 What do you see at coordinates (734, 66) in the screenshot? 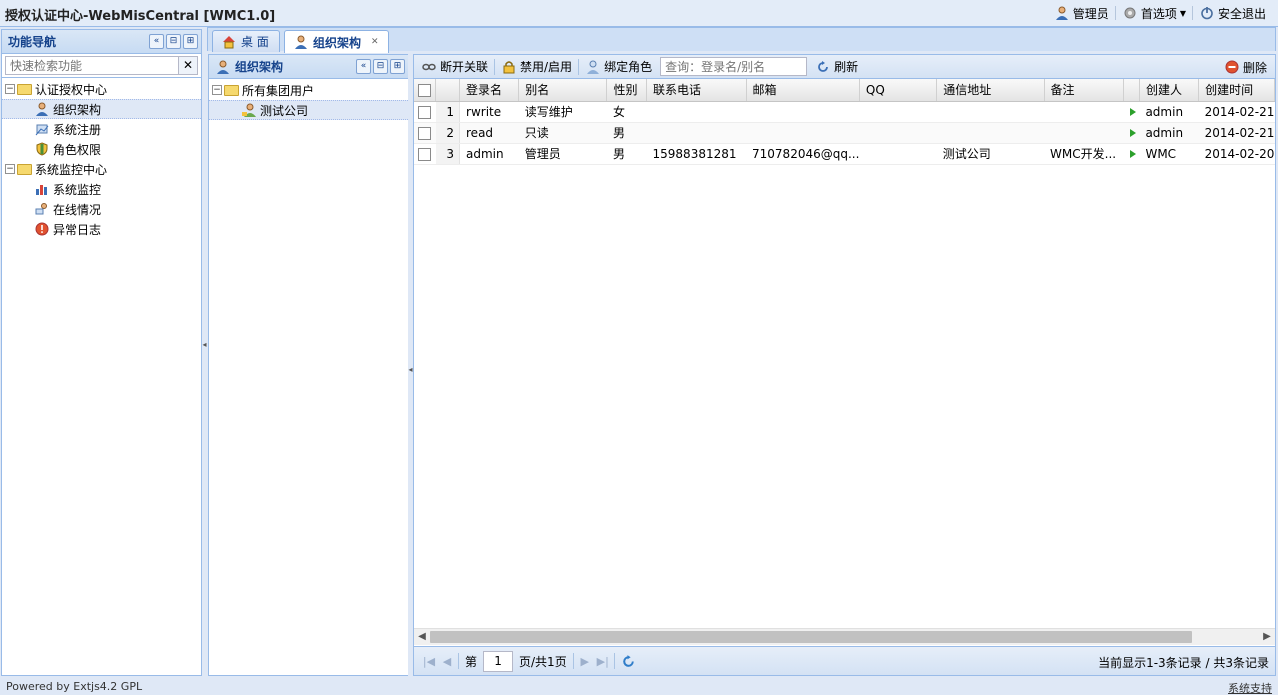
I see `grid-search-input` at bounding box center [734, 66].